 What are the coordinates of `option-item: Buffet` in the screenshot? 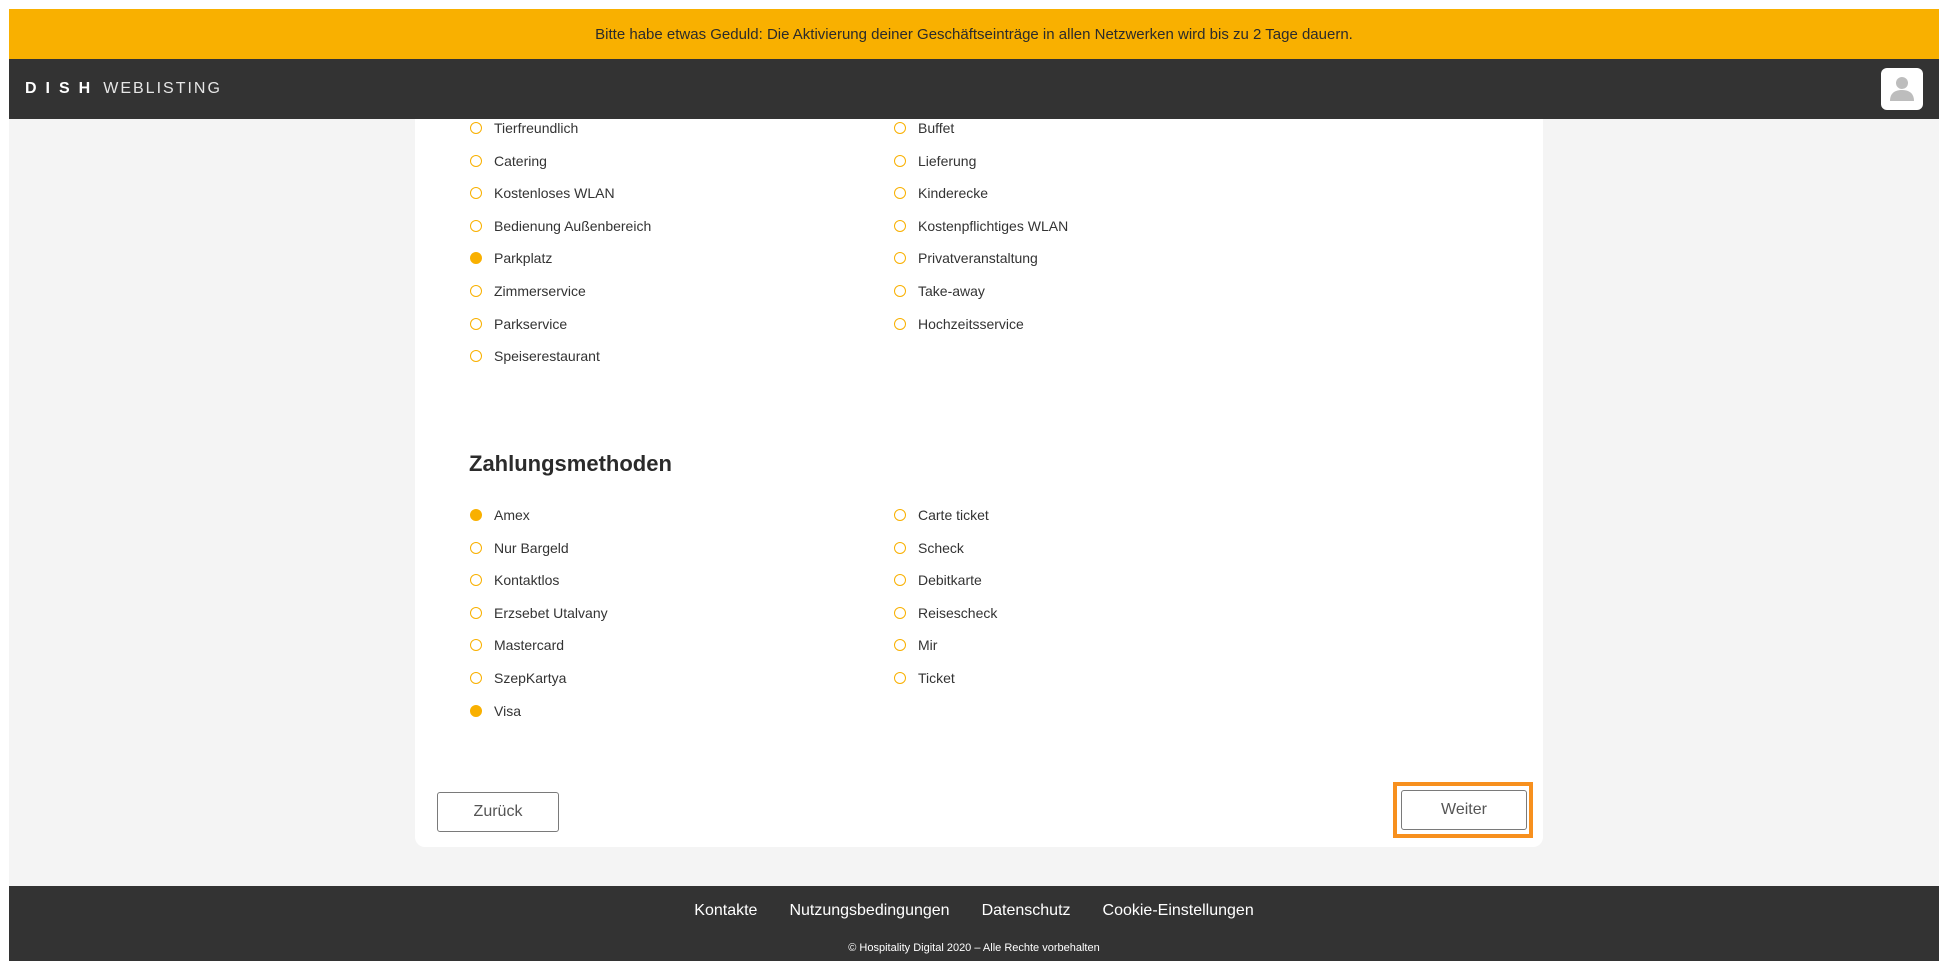 It's located at (924, 128).